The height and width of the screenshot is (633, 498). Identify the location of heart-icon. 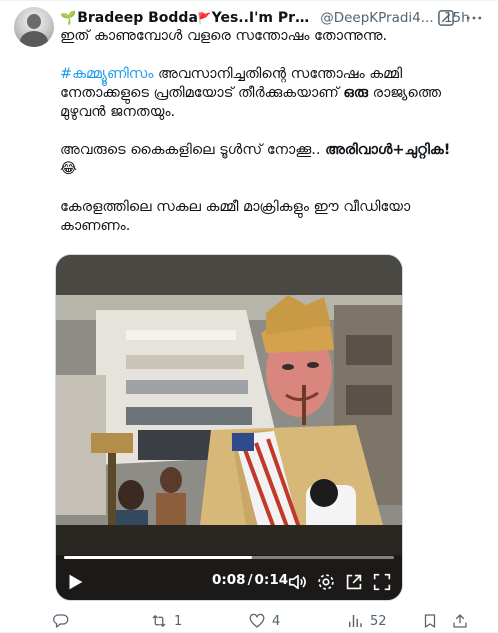
(257, 620).